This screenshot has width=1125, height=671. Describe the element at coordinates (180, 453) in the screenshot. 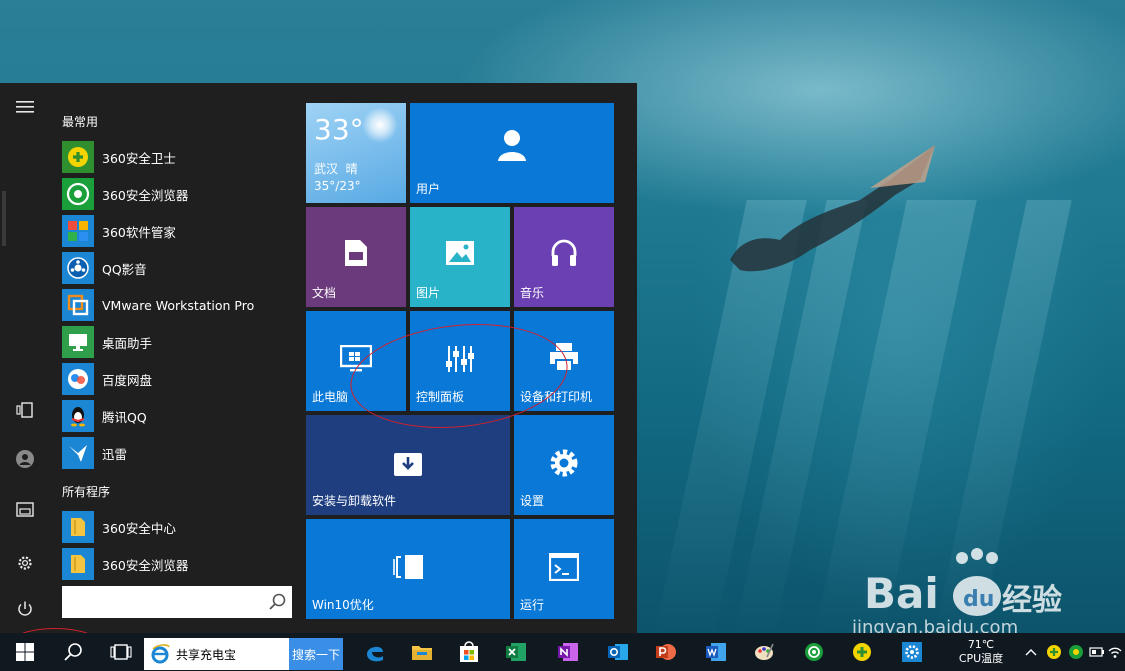

I see `app-item-xunlei: 迅雷` at that location.